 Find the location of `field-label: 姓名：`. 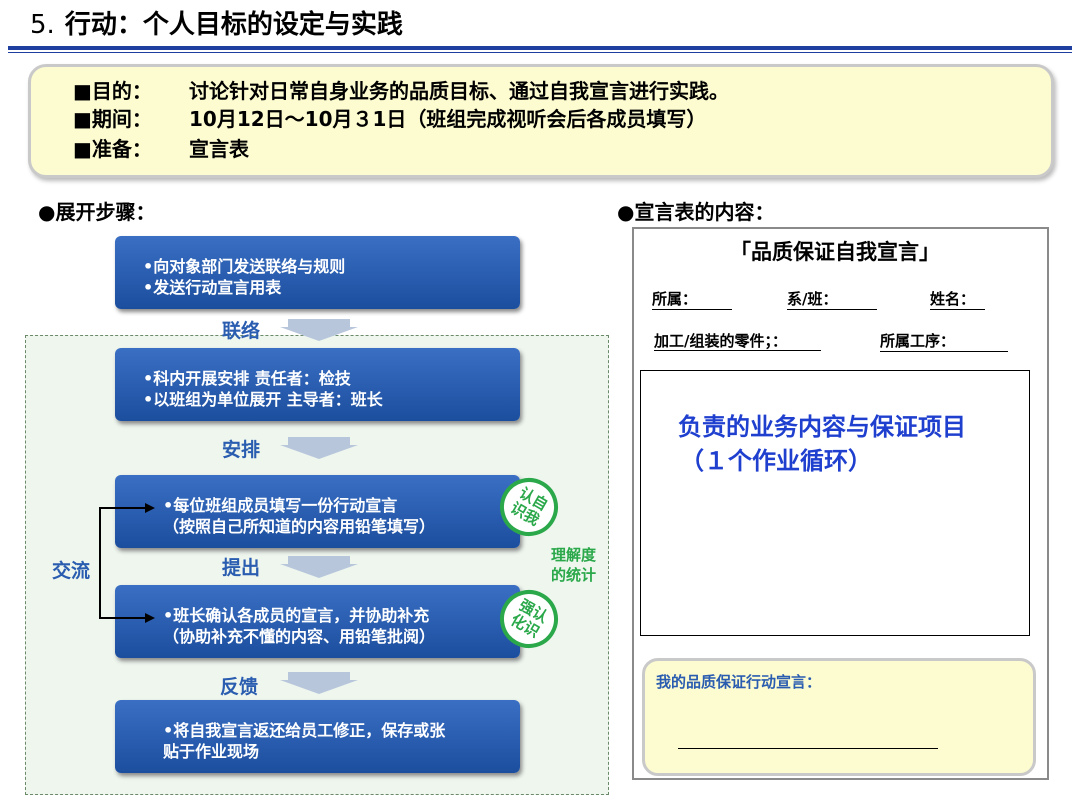

field-label: 姓名： is located at coordinates (957, 299).